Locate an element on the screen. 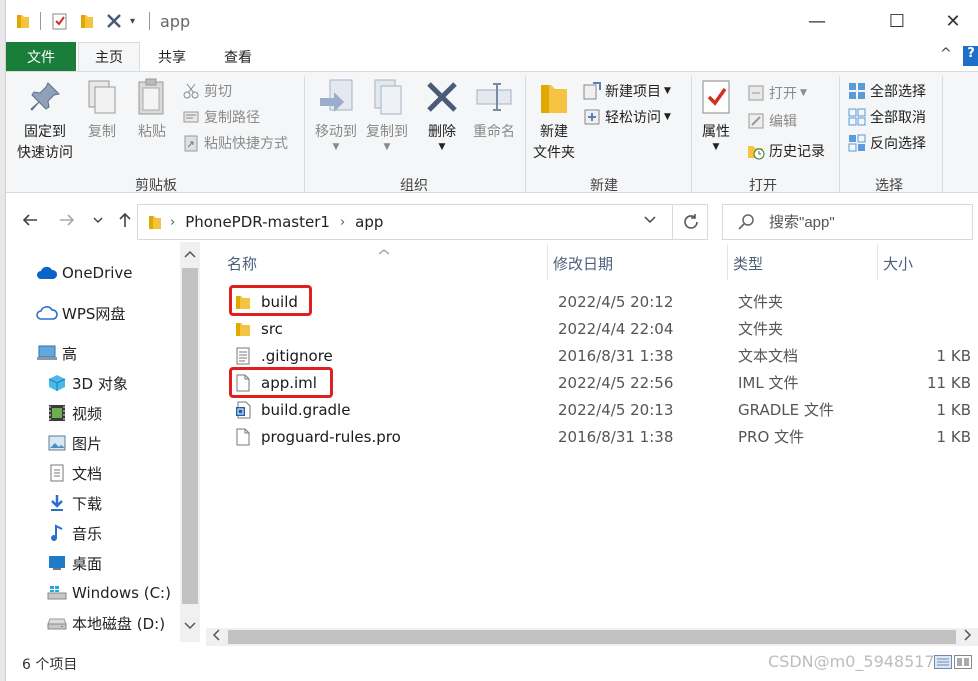  nav-item-pictures: 图片 is located at coordinates (74, 443).